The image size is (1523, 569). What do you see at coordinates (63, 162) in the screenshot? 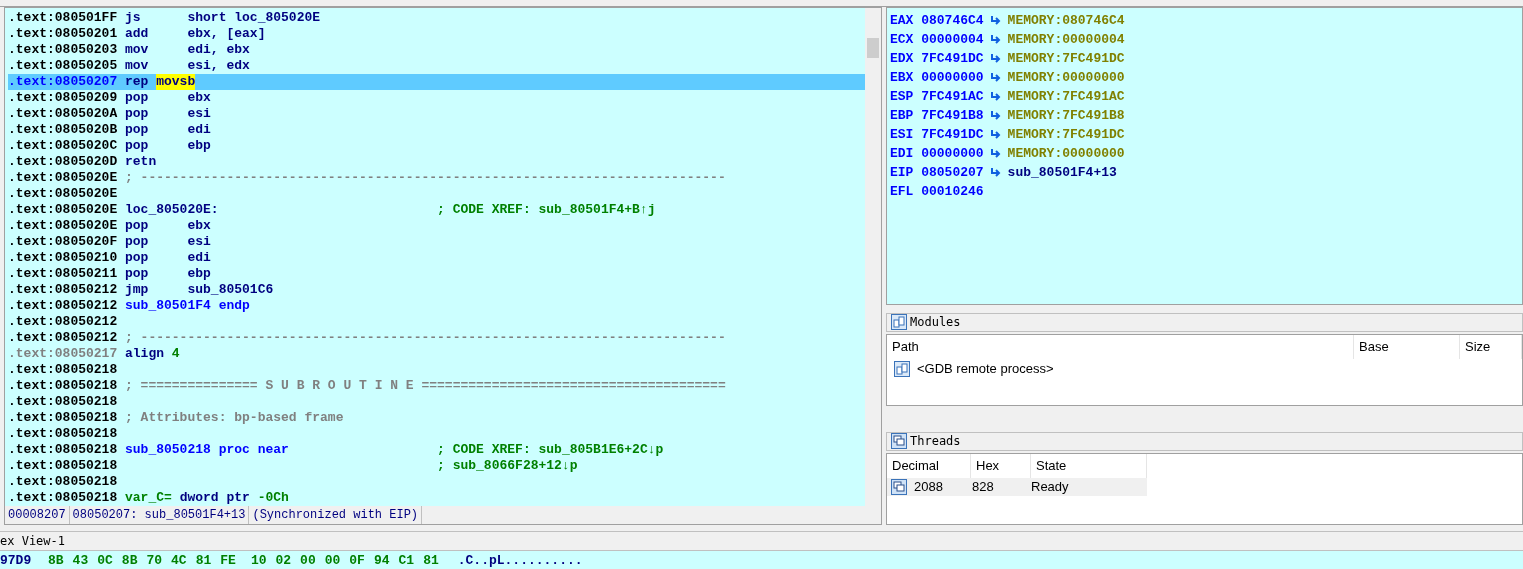
I see `address: .text:0805020D` at bounding box center [63, 162].